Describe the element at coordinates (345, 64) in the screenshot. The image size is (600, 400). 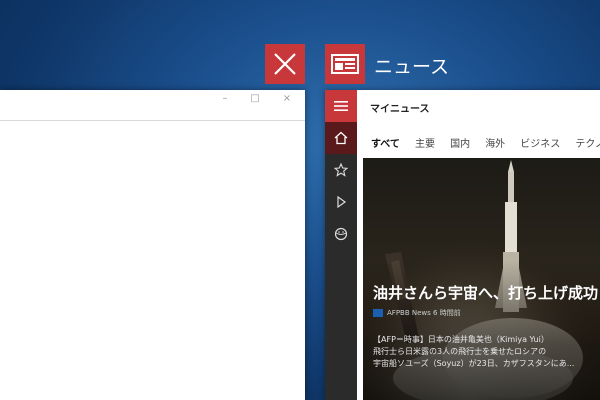
I see `news-app-icon` at that location.